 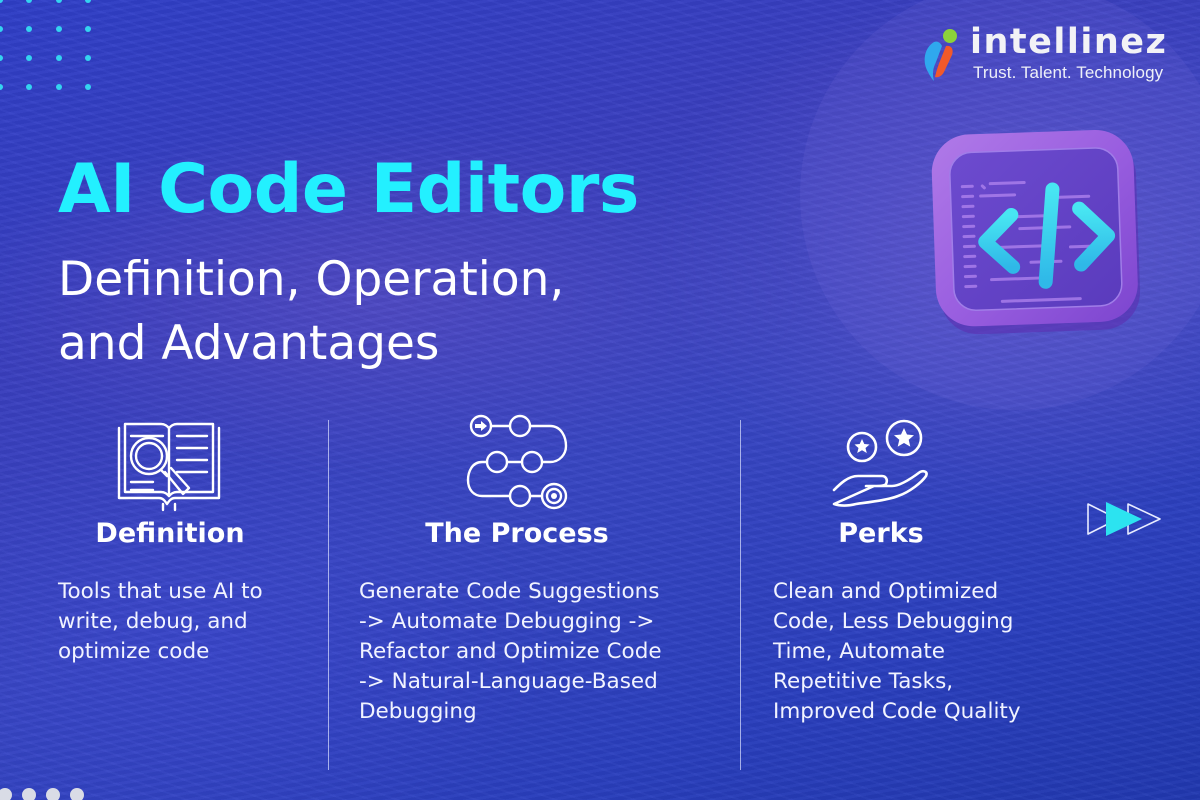 What do you see at coordinates (1068, 72) in the screenshot?
I see `brand-tagline: Trust. Talent. Technology` at bounding box center [1068, 72].